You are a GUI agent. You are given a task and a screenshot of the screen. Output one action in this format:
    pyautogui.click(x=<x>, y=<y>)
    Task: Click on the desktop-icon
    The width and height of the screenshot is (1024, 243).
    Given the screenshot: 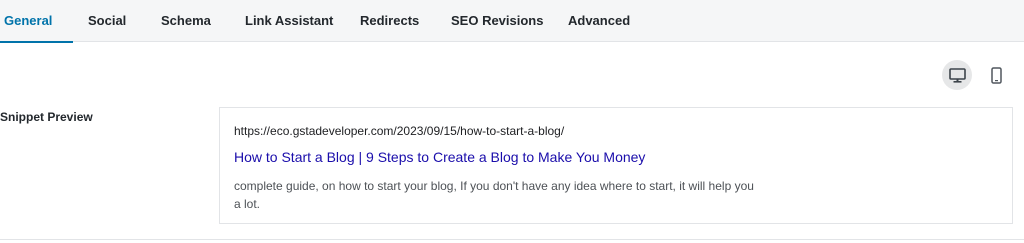 What is the action you would take?
    pyautogui.click(x=957, y=75)
    